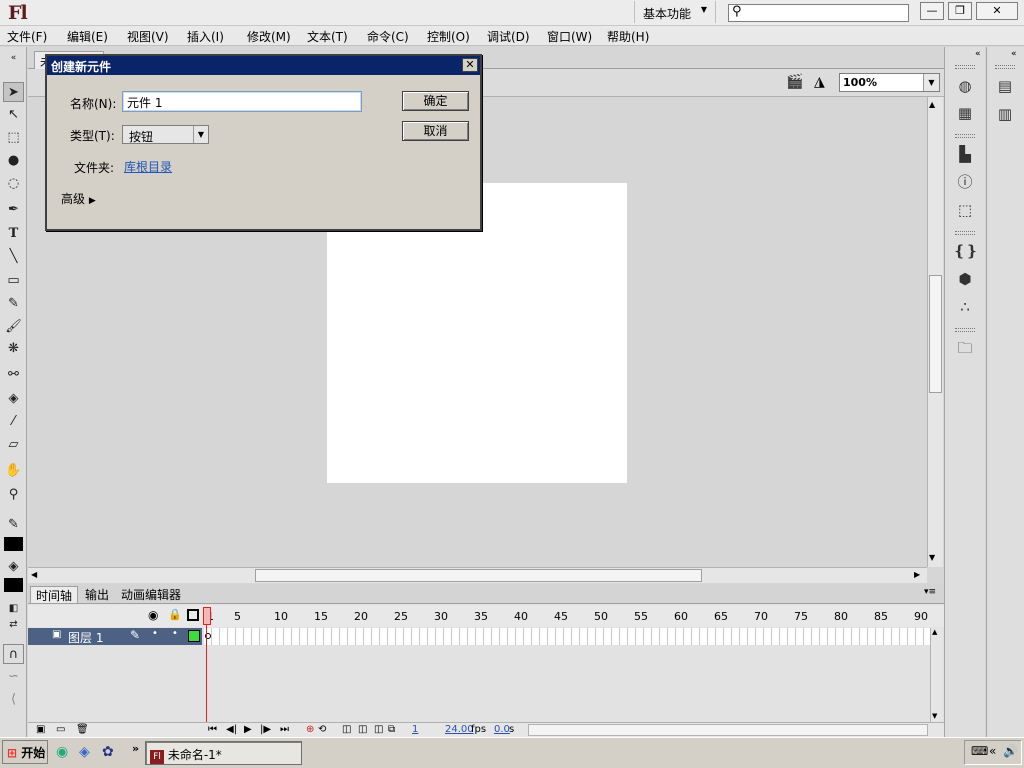 This screenshot has width=1024, height=768. What do you see at coordinates (13, 700) in the screenshot?
I see `straighten-icon: ⟨` at bounding box center [13, 700].